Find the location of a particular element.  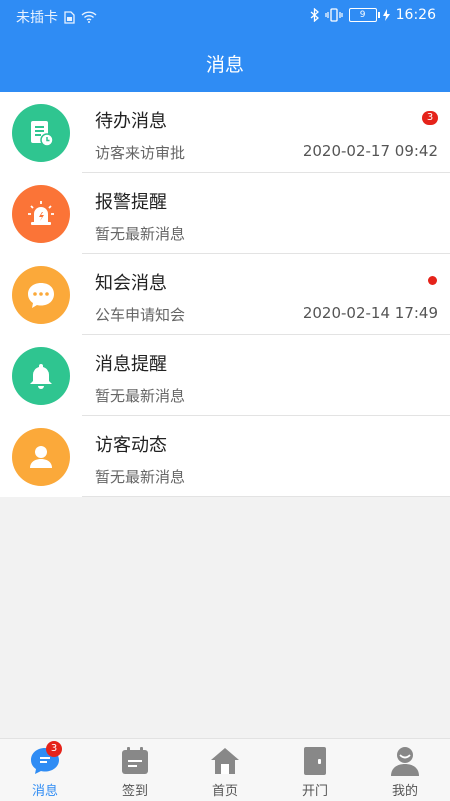

tab-home: 首页 is located at coordinates (225, 770).